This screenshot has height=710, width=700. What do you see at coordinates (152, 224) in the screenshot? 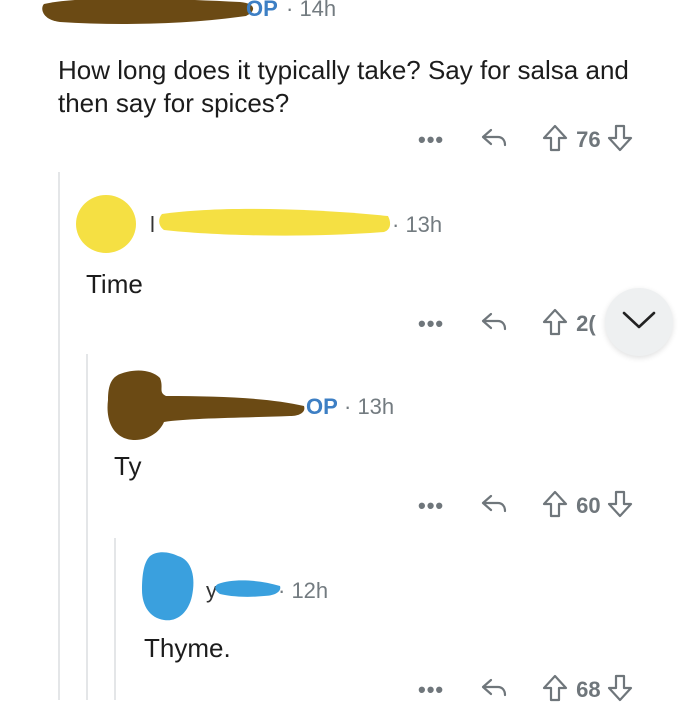
I see `username-prefix: l` at bounding box center [152, 224].